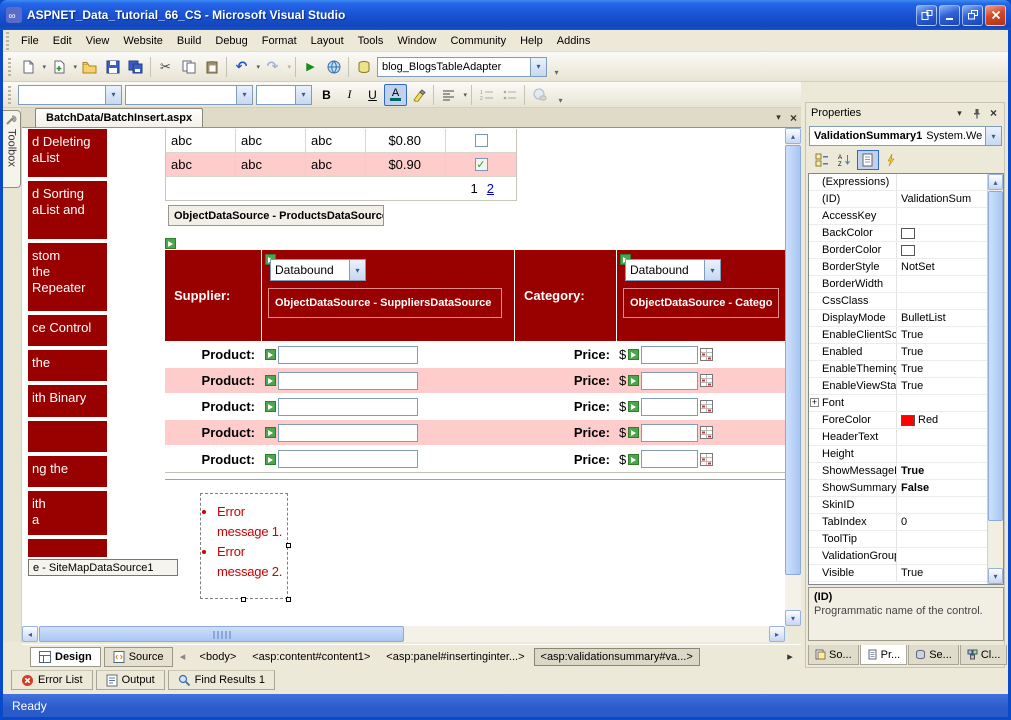  Describe the element at coordinates (777, 634) in the screenshot. I see `scroll-right-button` at that location.